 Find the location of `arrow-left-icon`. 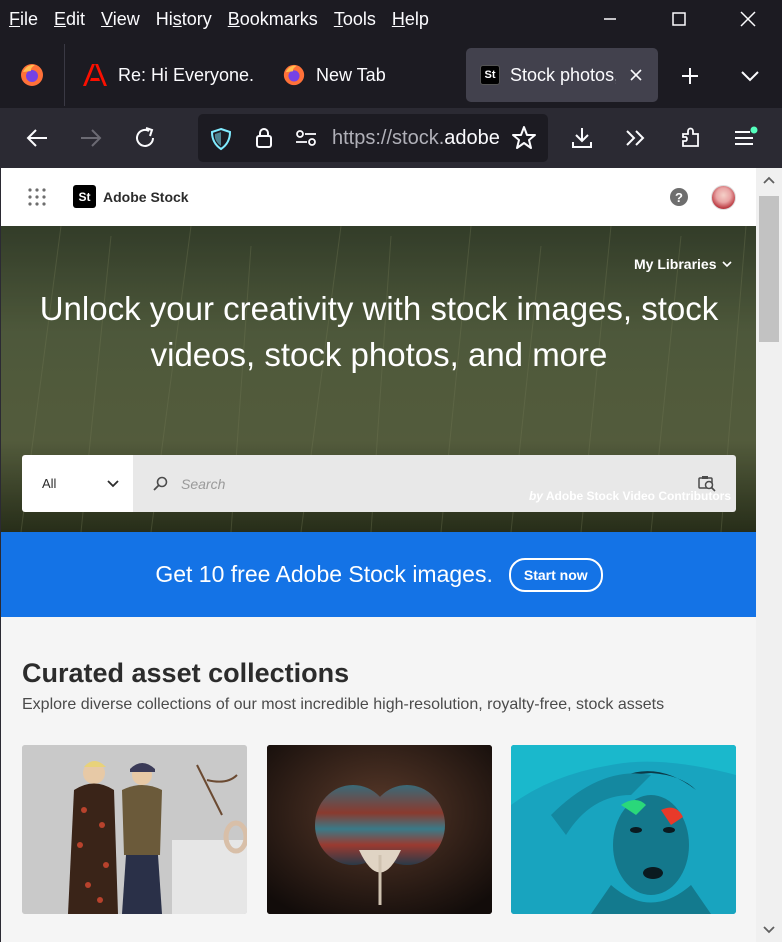

arrow-left-icon is located at coordinates (36, 138).